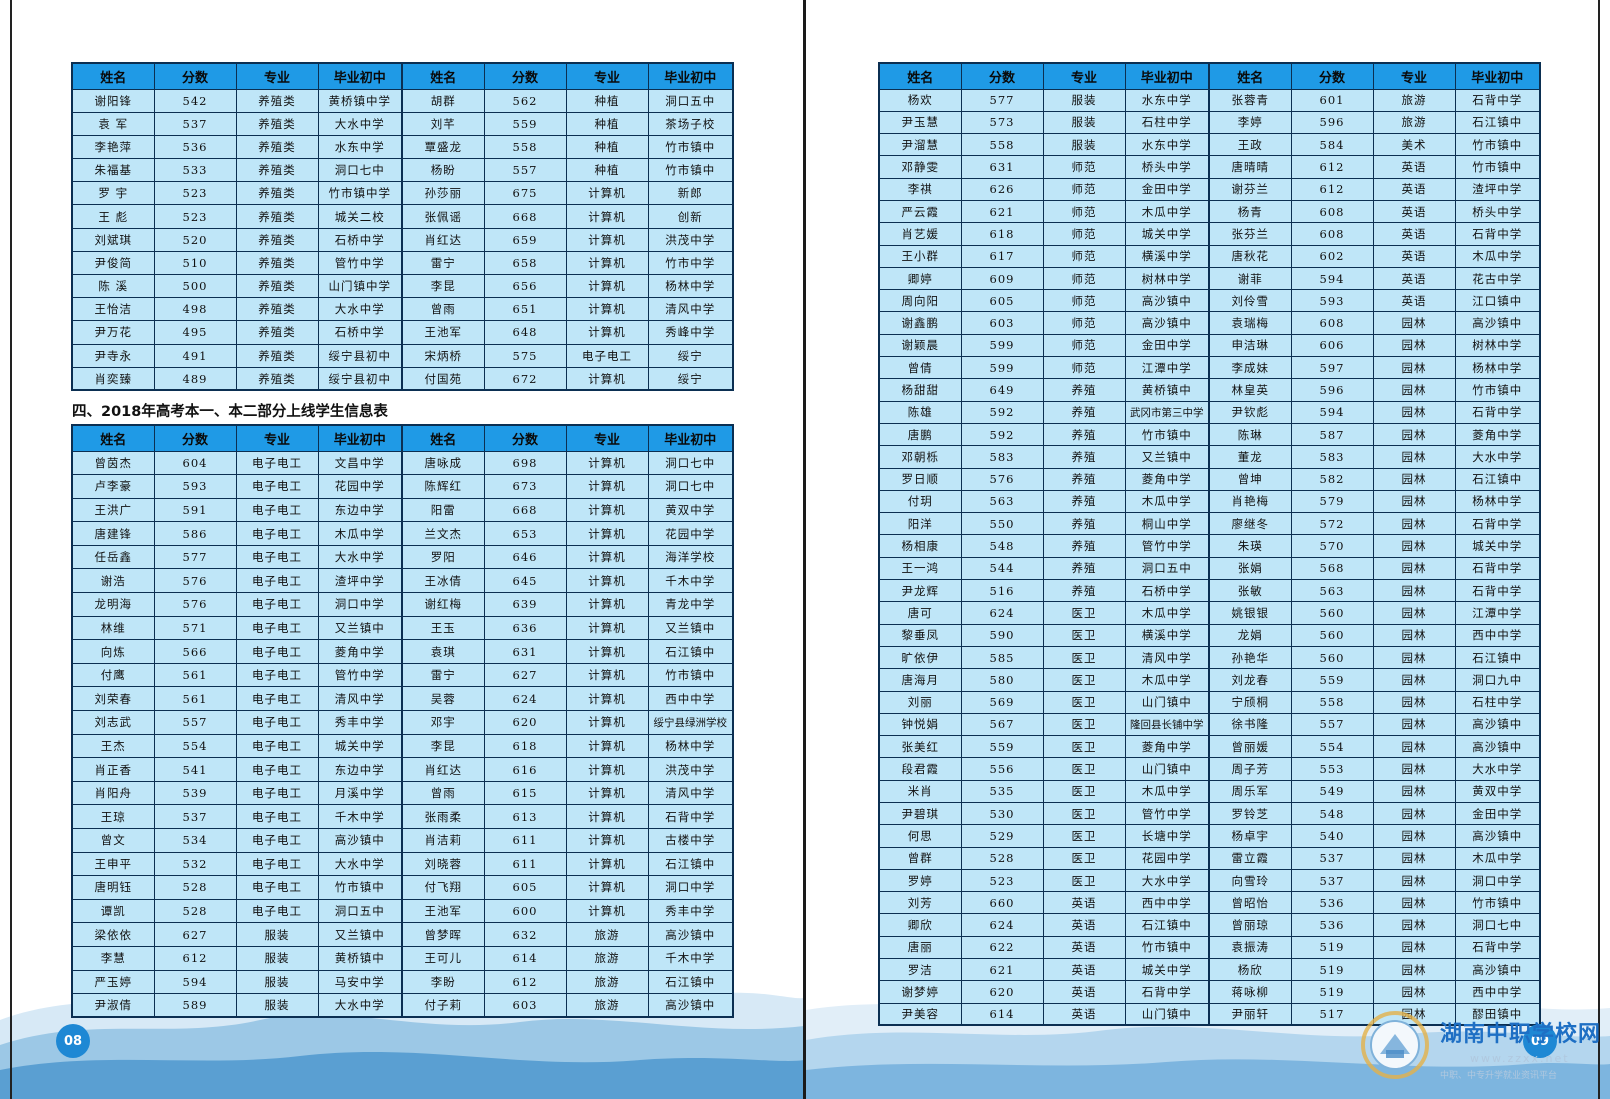 The height and width of the screenshot is (1099, 1610). What do you see at coordinates (360, 911) in the screenshot?
I see `cell-middle-school: 洞口五中` at bounding box center [360, 911].